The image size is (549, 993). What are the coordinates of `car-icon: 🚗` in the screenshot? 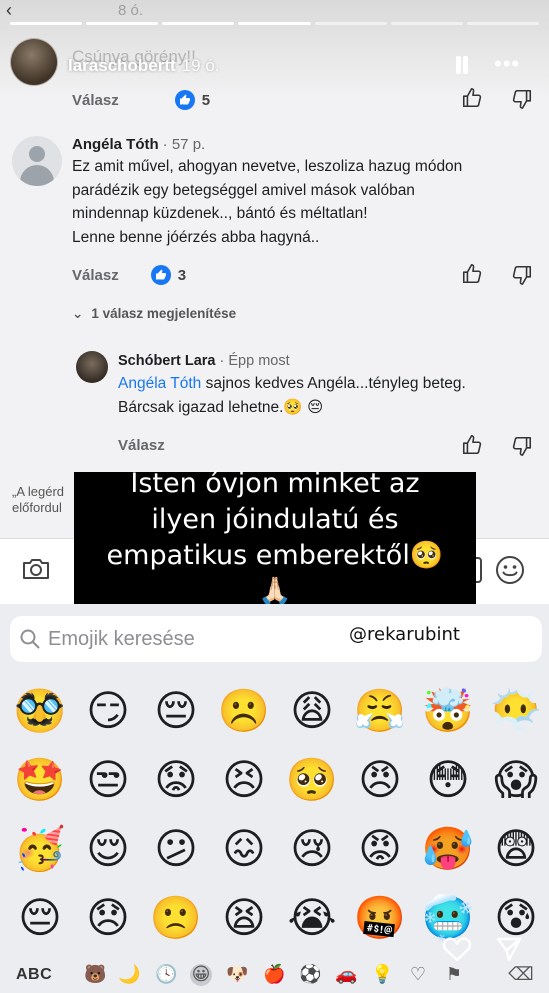 It's located at (346, 975).